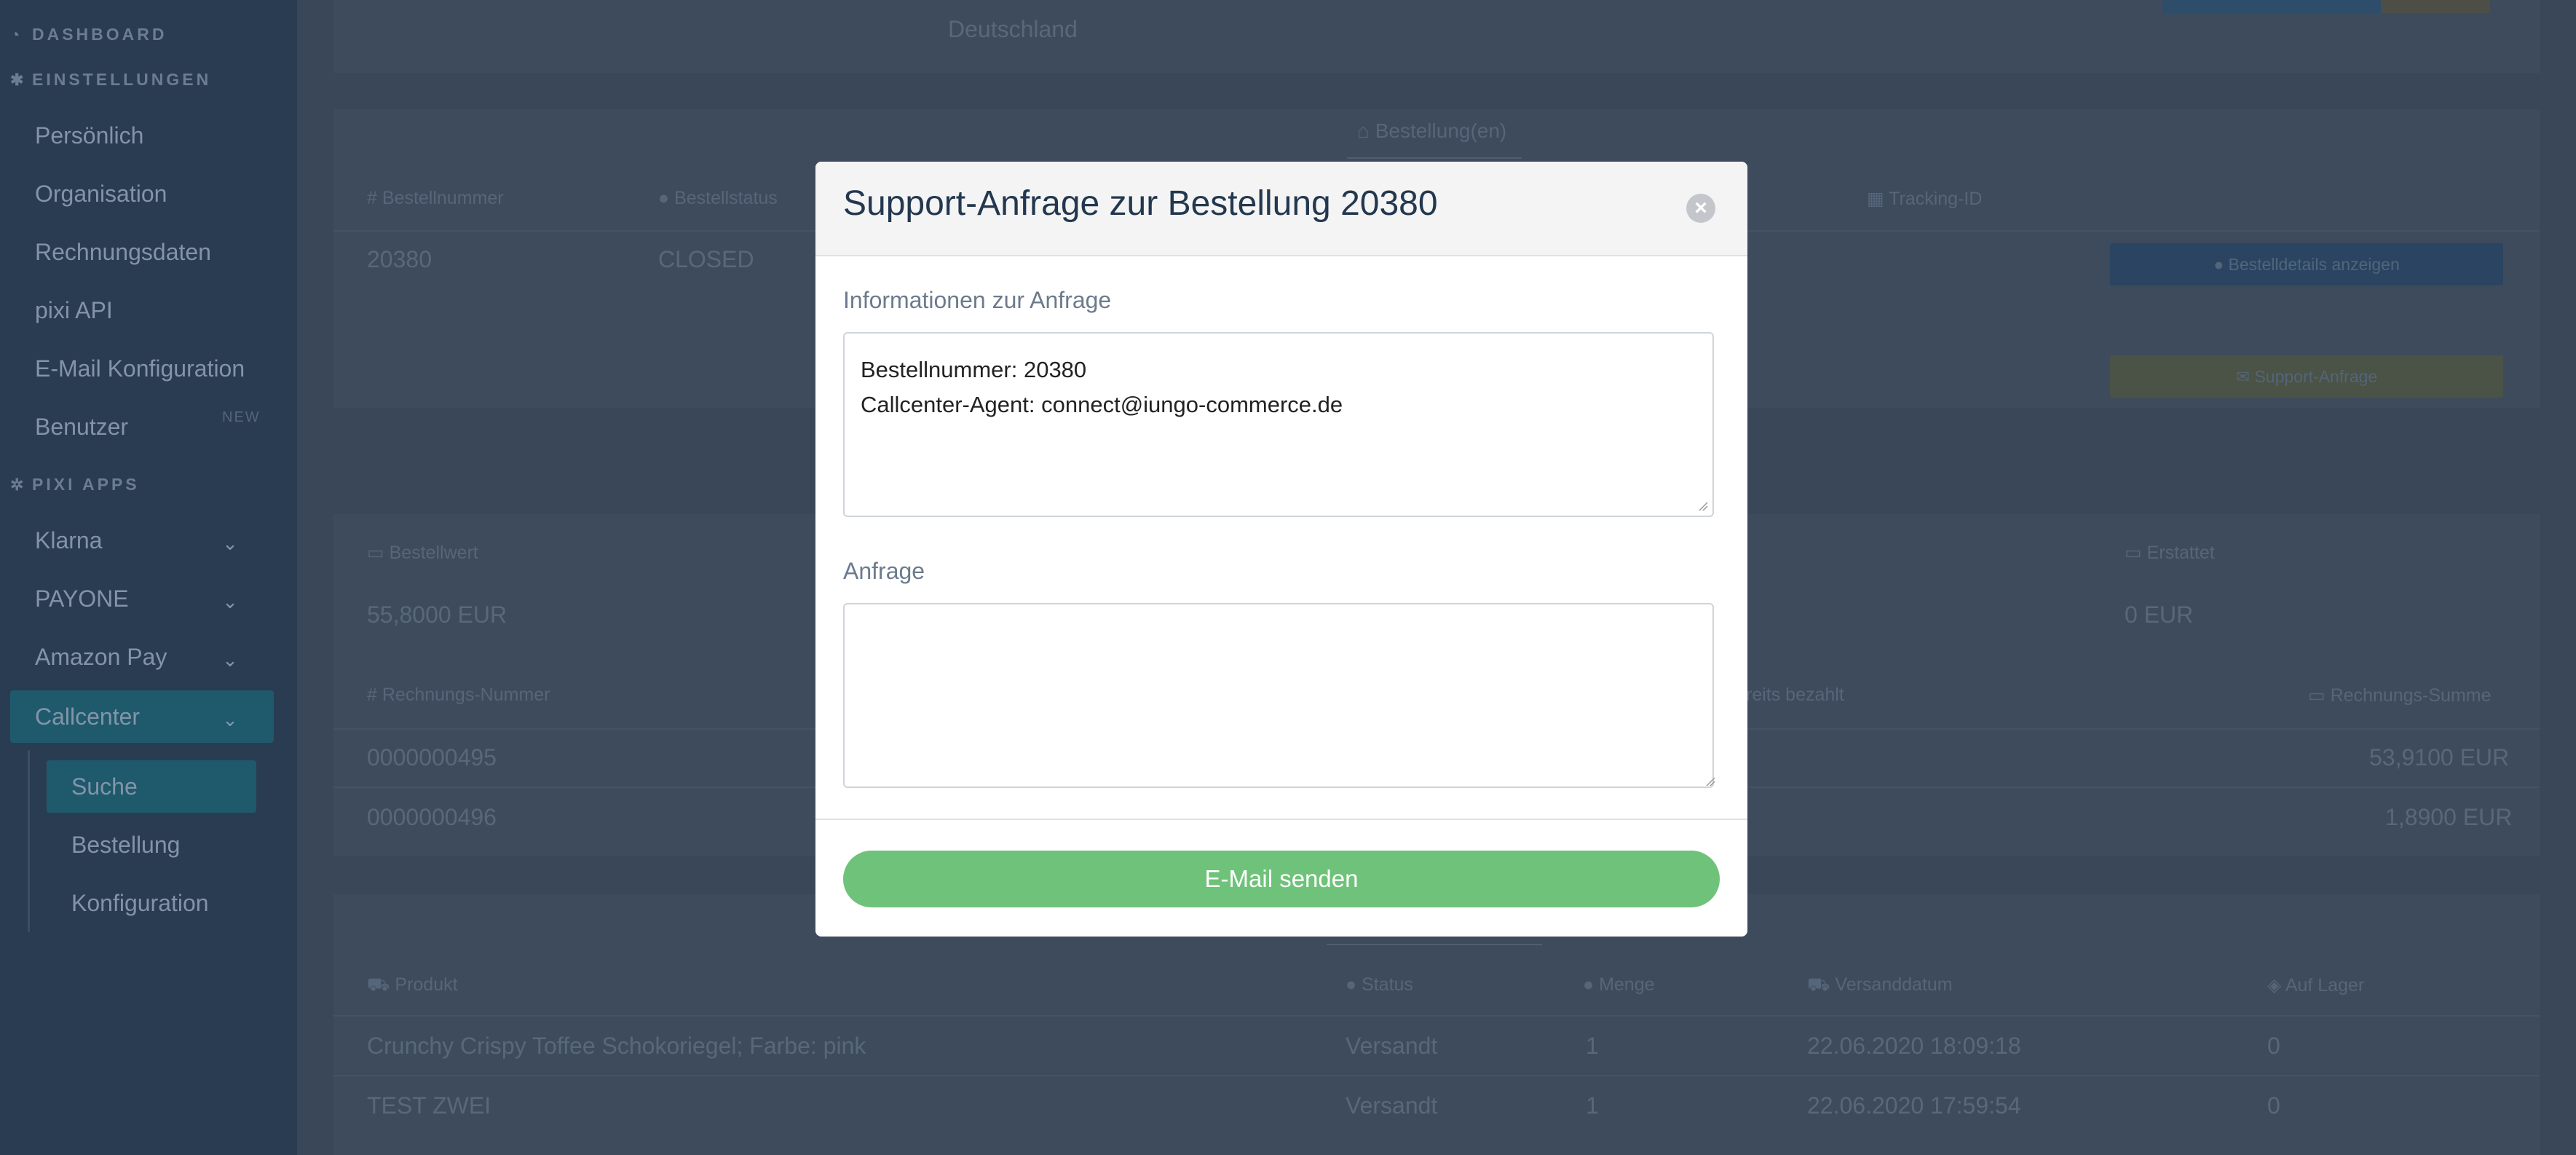 The width and height of the screenshot is (2576, 1155). I want to click on close-icon: ×, so click(1700, 209).